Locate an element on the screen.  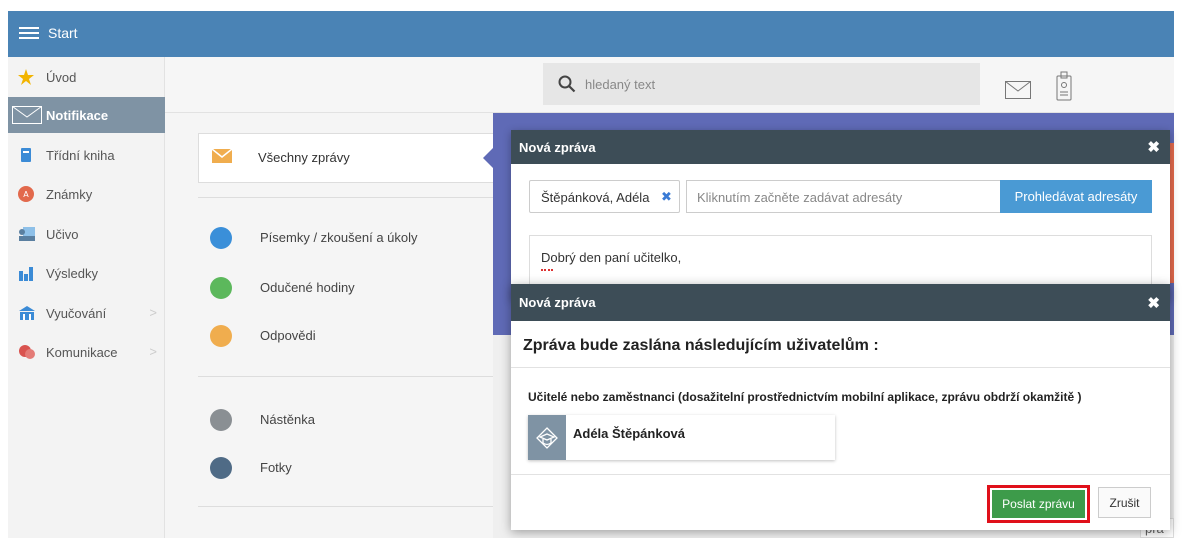
teacher-cap-icon is located at coordinates (547, 438).